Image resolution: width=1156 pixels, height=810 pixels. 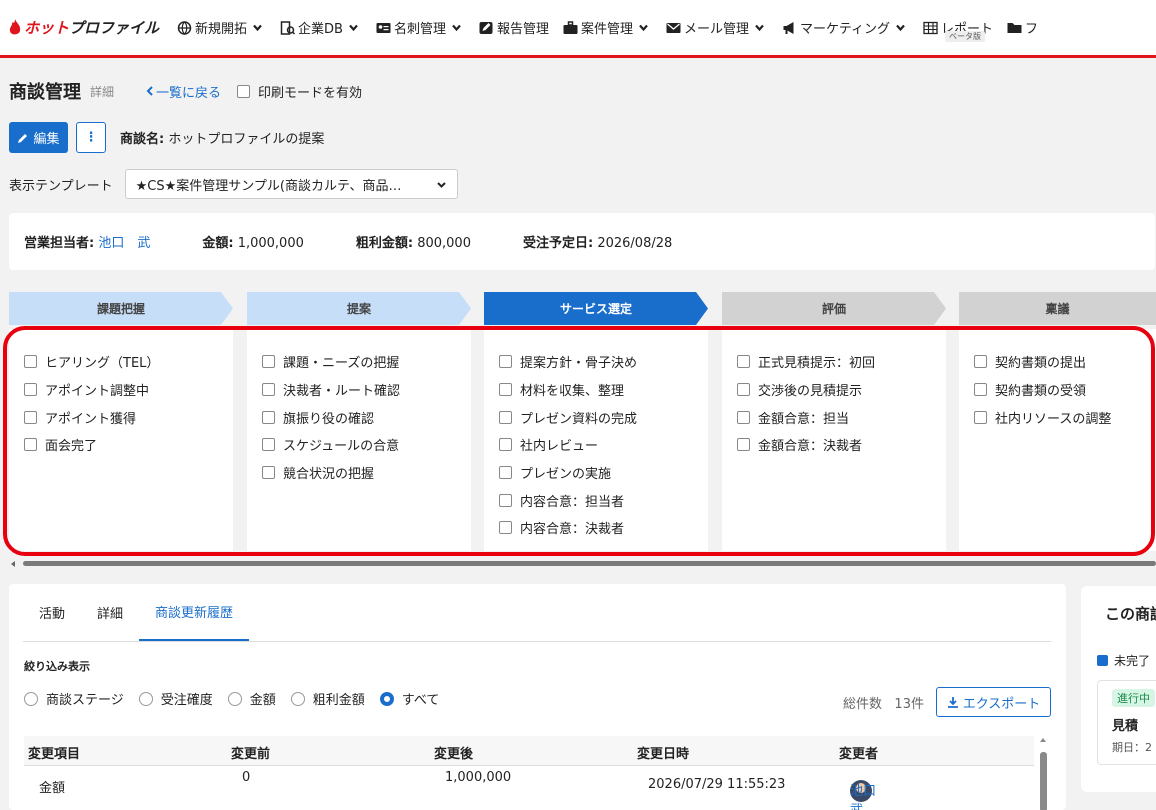 I want to click on tab-1: 詳細, so click(x=110, y=612).